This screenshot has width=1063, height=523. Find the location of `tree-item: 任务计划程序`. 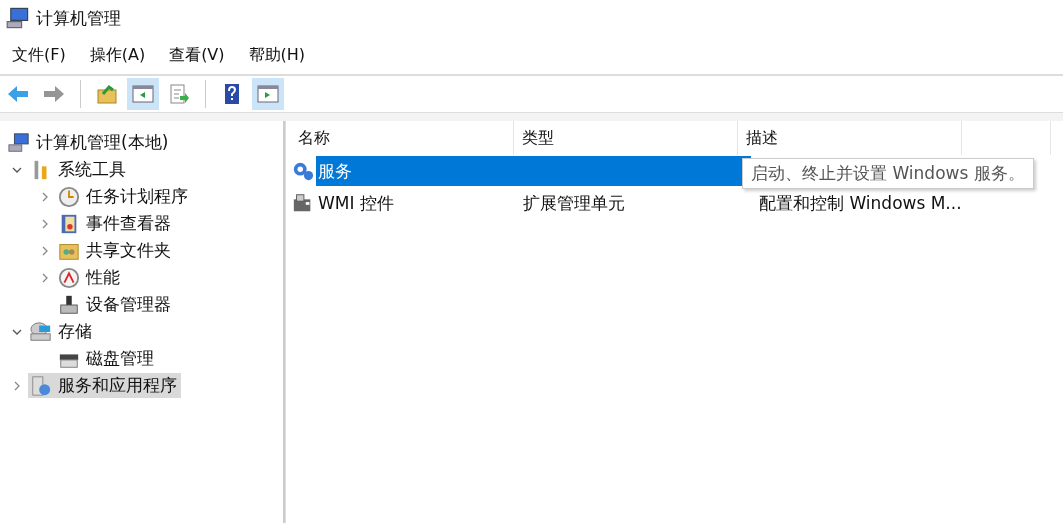

tree-item: 任务计划程序 is located at coordinates (137, 196).